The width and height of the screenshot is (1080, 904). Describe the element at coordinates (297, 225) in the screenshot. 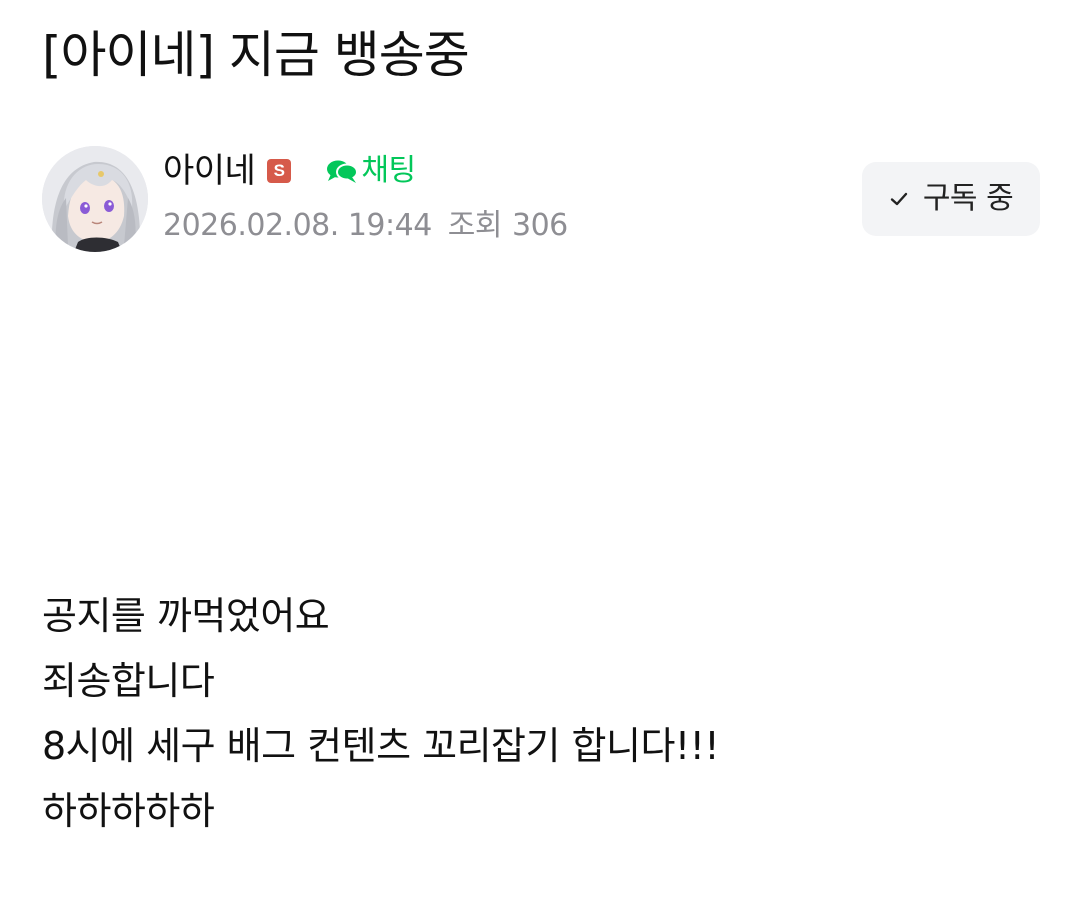

I see `post-date: 2026.02.08. 19:44` at that location.